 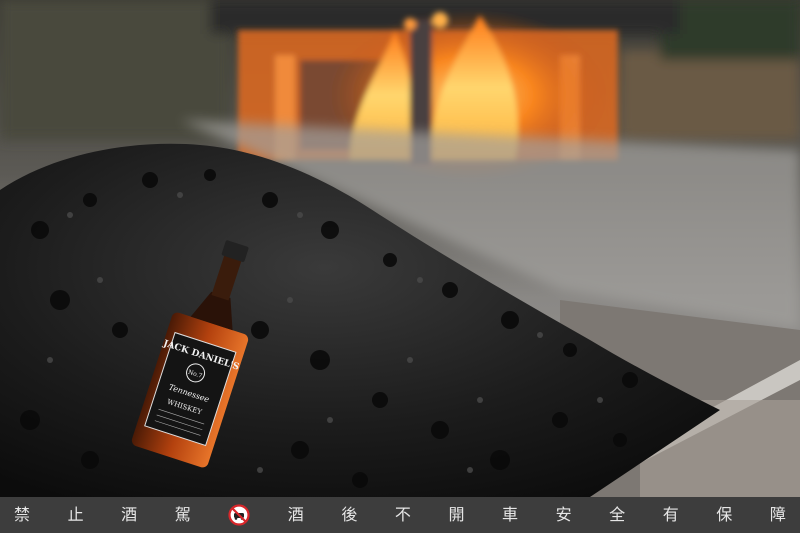 What do you see at coordinates (22, 514) in the screenshot?
I see `banner-char: 禁` at bounding box center [22, 514].